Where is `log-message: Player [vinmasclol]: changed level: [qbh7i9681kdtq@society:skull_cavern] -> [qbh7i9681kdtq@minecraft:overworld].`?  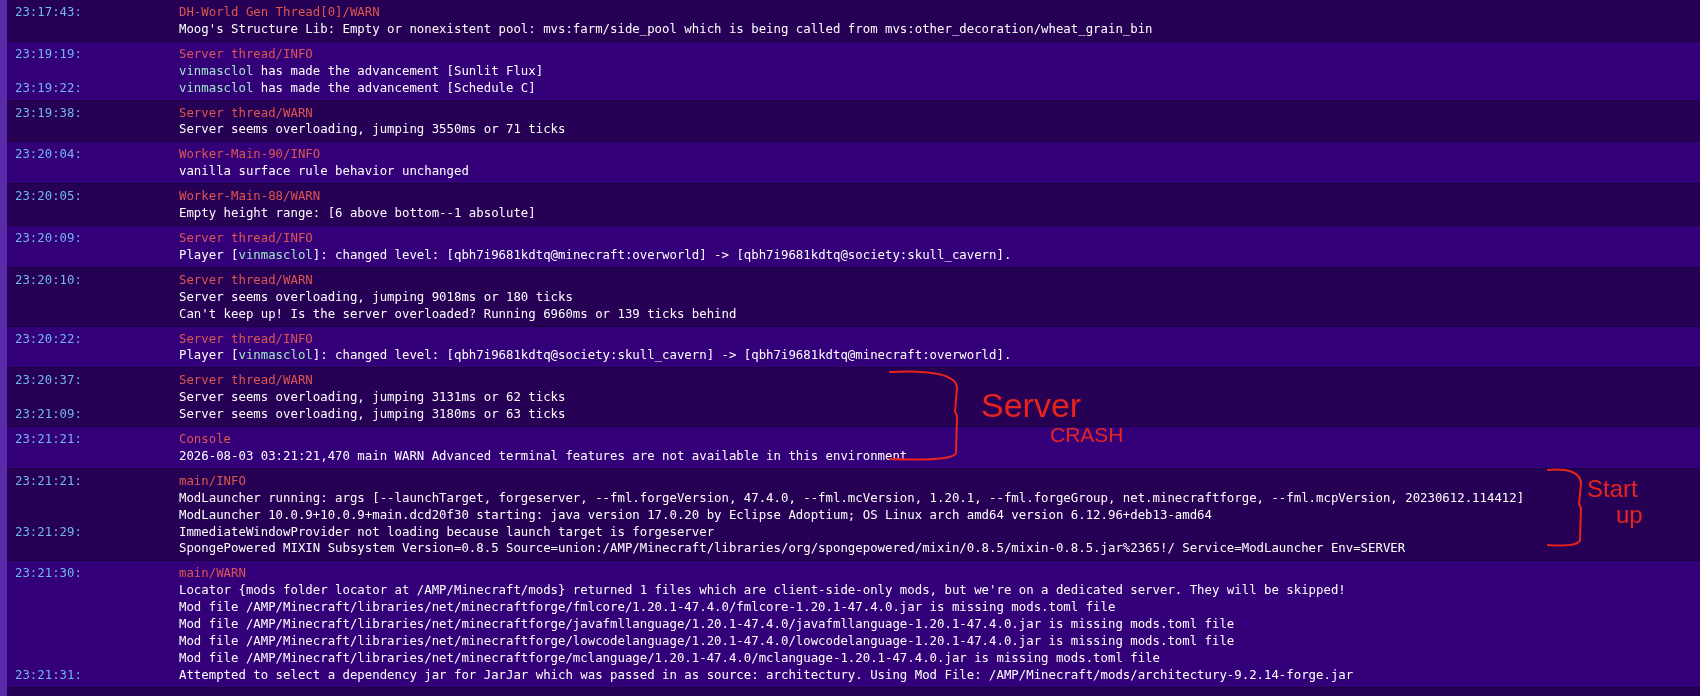
log-message: Player [vinmasclol]: changed level: [qbh7i9681kdtq@society:skull_cavern] -> [qbh7i9681kdtq@minecraft:overworld]. is located at coordinates (595, 356).